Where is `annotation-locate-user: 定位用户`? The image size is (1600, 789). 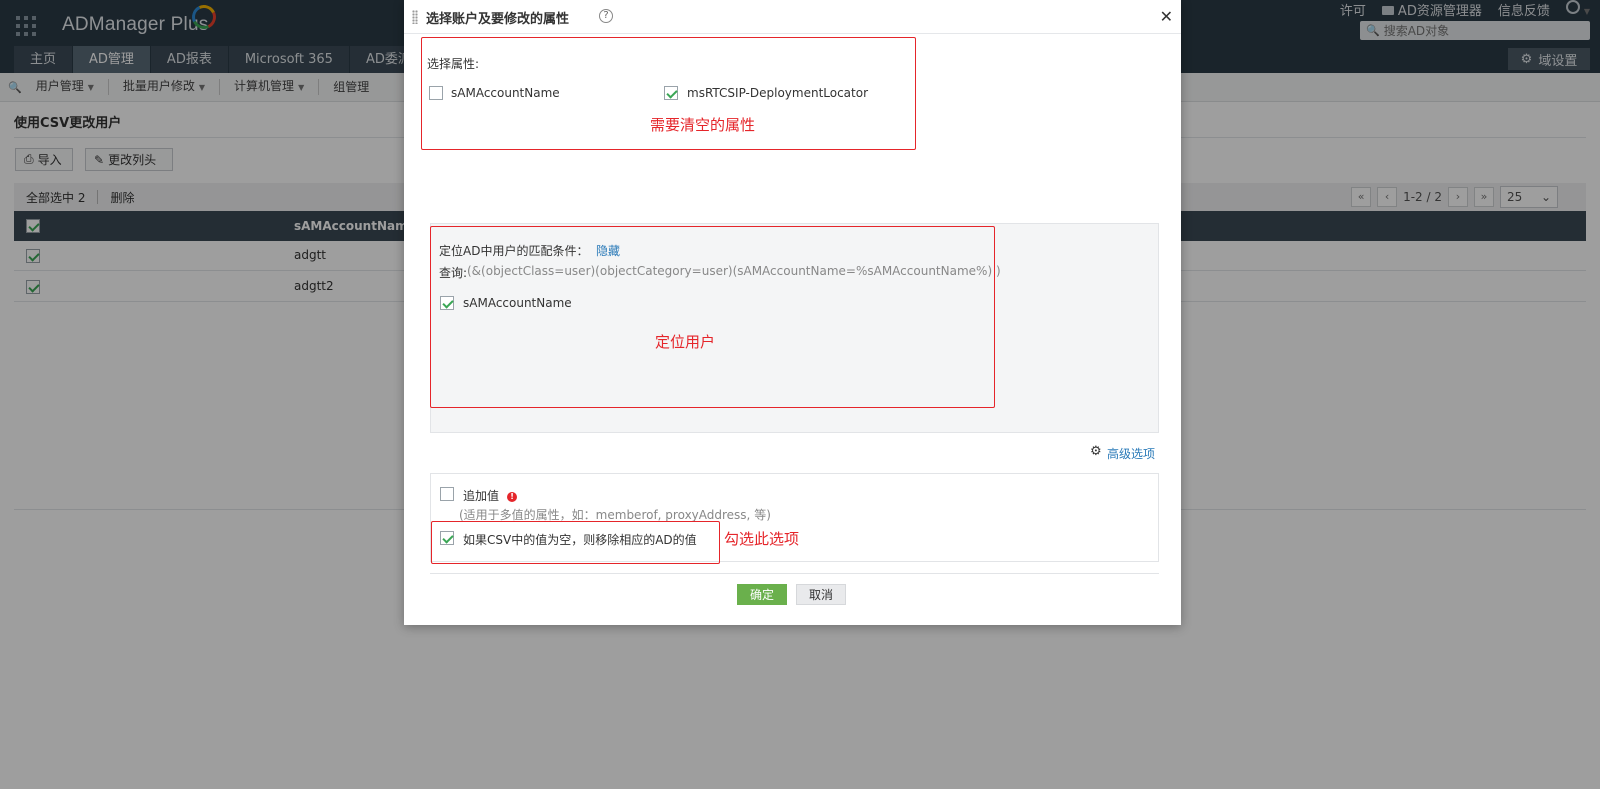
annotation-locate-user: 定位用户 is located at coordinates (685, 342).